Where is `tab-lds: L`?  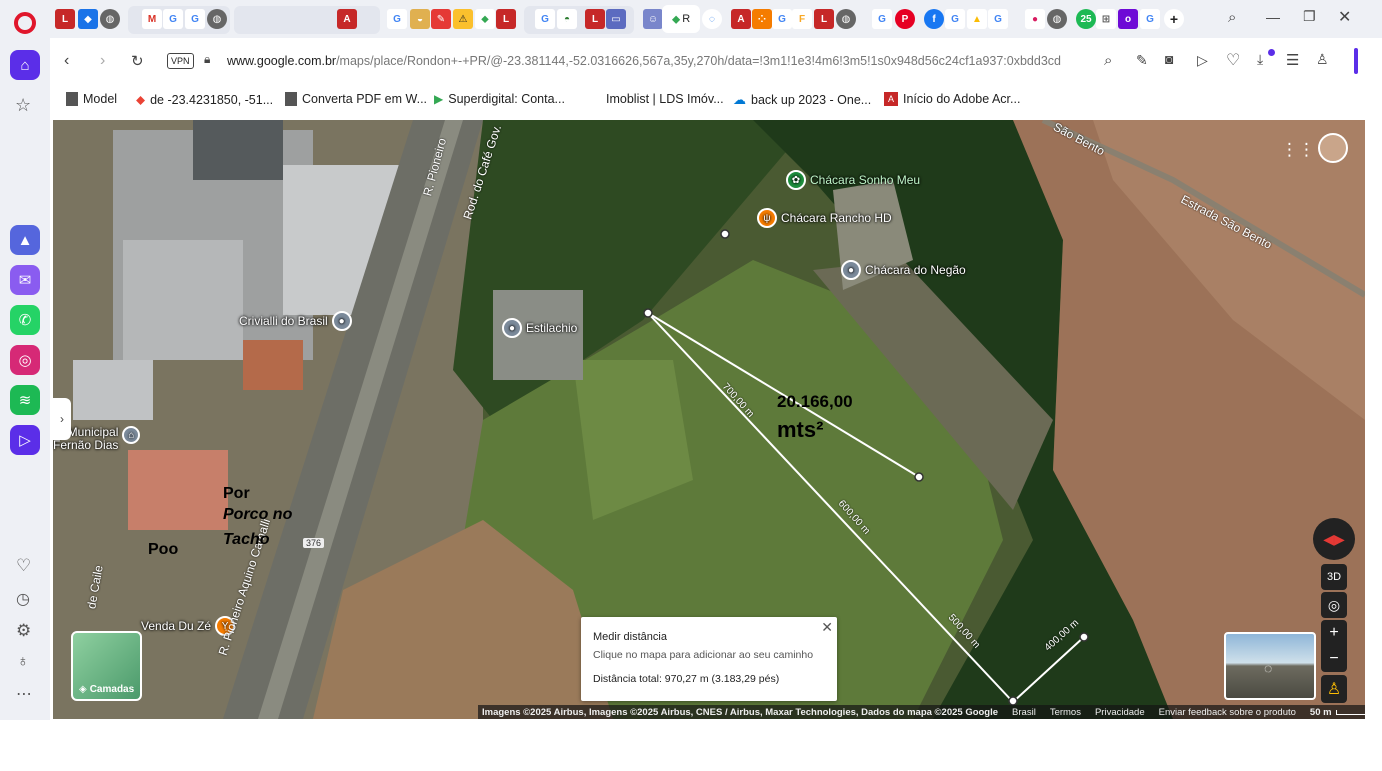 tab-lds: L is located at coordinates (65, 19).